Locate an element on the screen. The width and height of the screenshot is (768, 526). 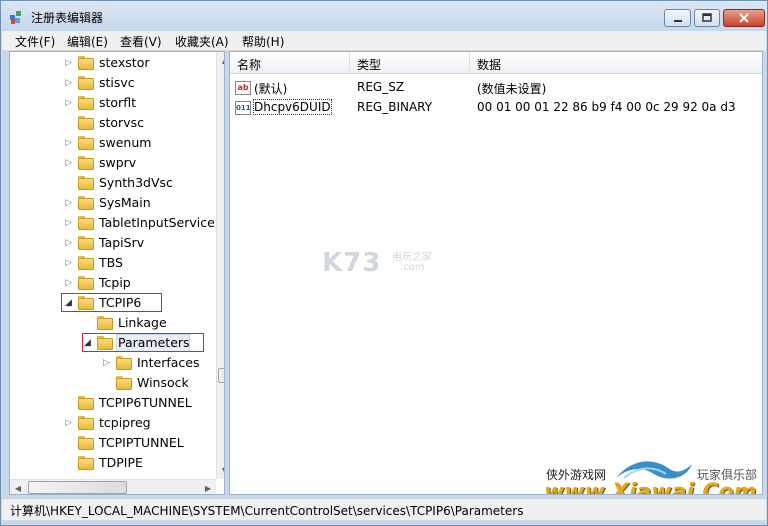
menu-help: 帮助(H) is located at coordinates (263, 41).